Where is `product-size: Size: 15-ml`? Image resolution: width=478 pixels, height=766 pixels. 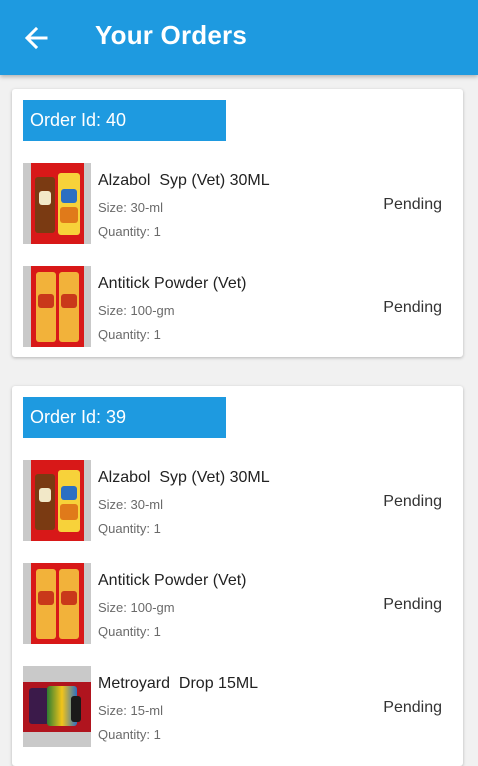
product-size: Size: 15-ml is located at coordinates (131, 710).